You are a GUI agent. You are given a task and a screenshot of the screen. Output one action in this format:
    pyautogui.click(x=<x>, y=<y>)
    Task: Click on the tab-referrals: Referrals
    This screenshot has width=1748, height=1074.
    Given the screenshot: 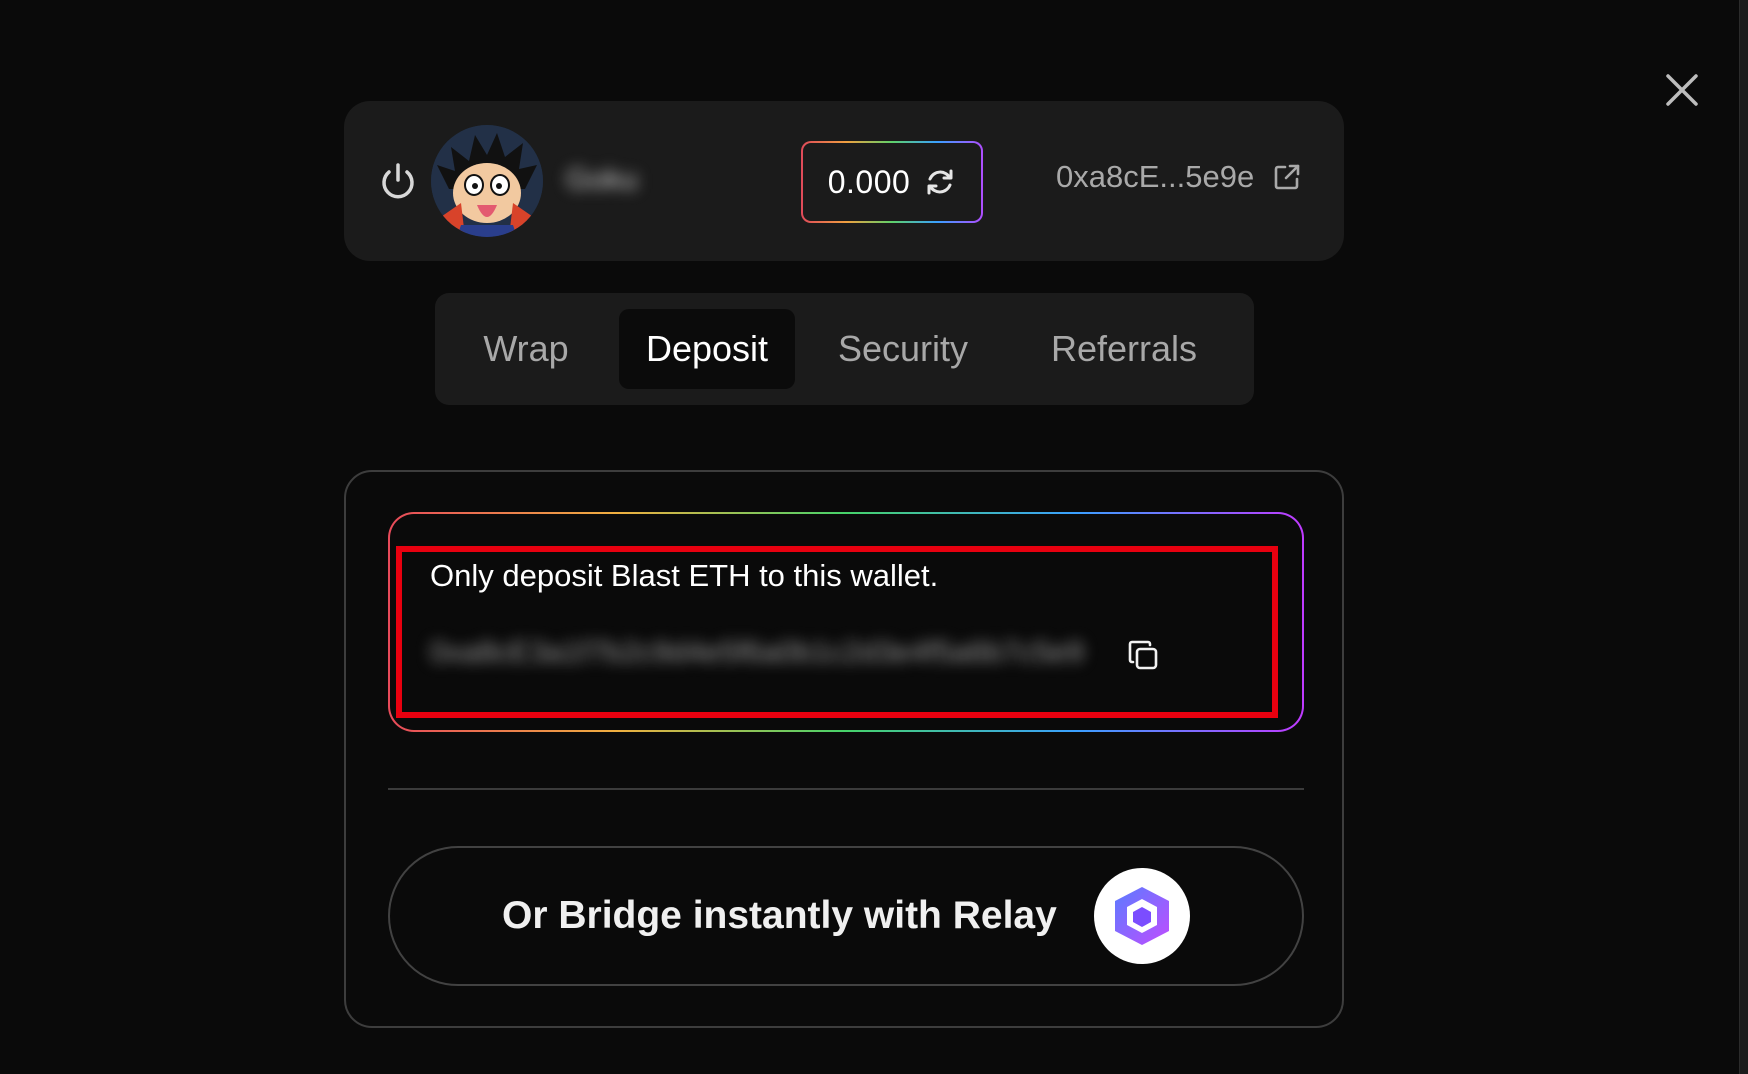 What is the action you would take?
    pyautogui.click(x=1124, y=349)
    